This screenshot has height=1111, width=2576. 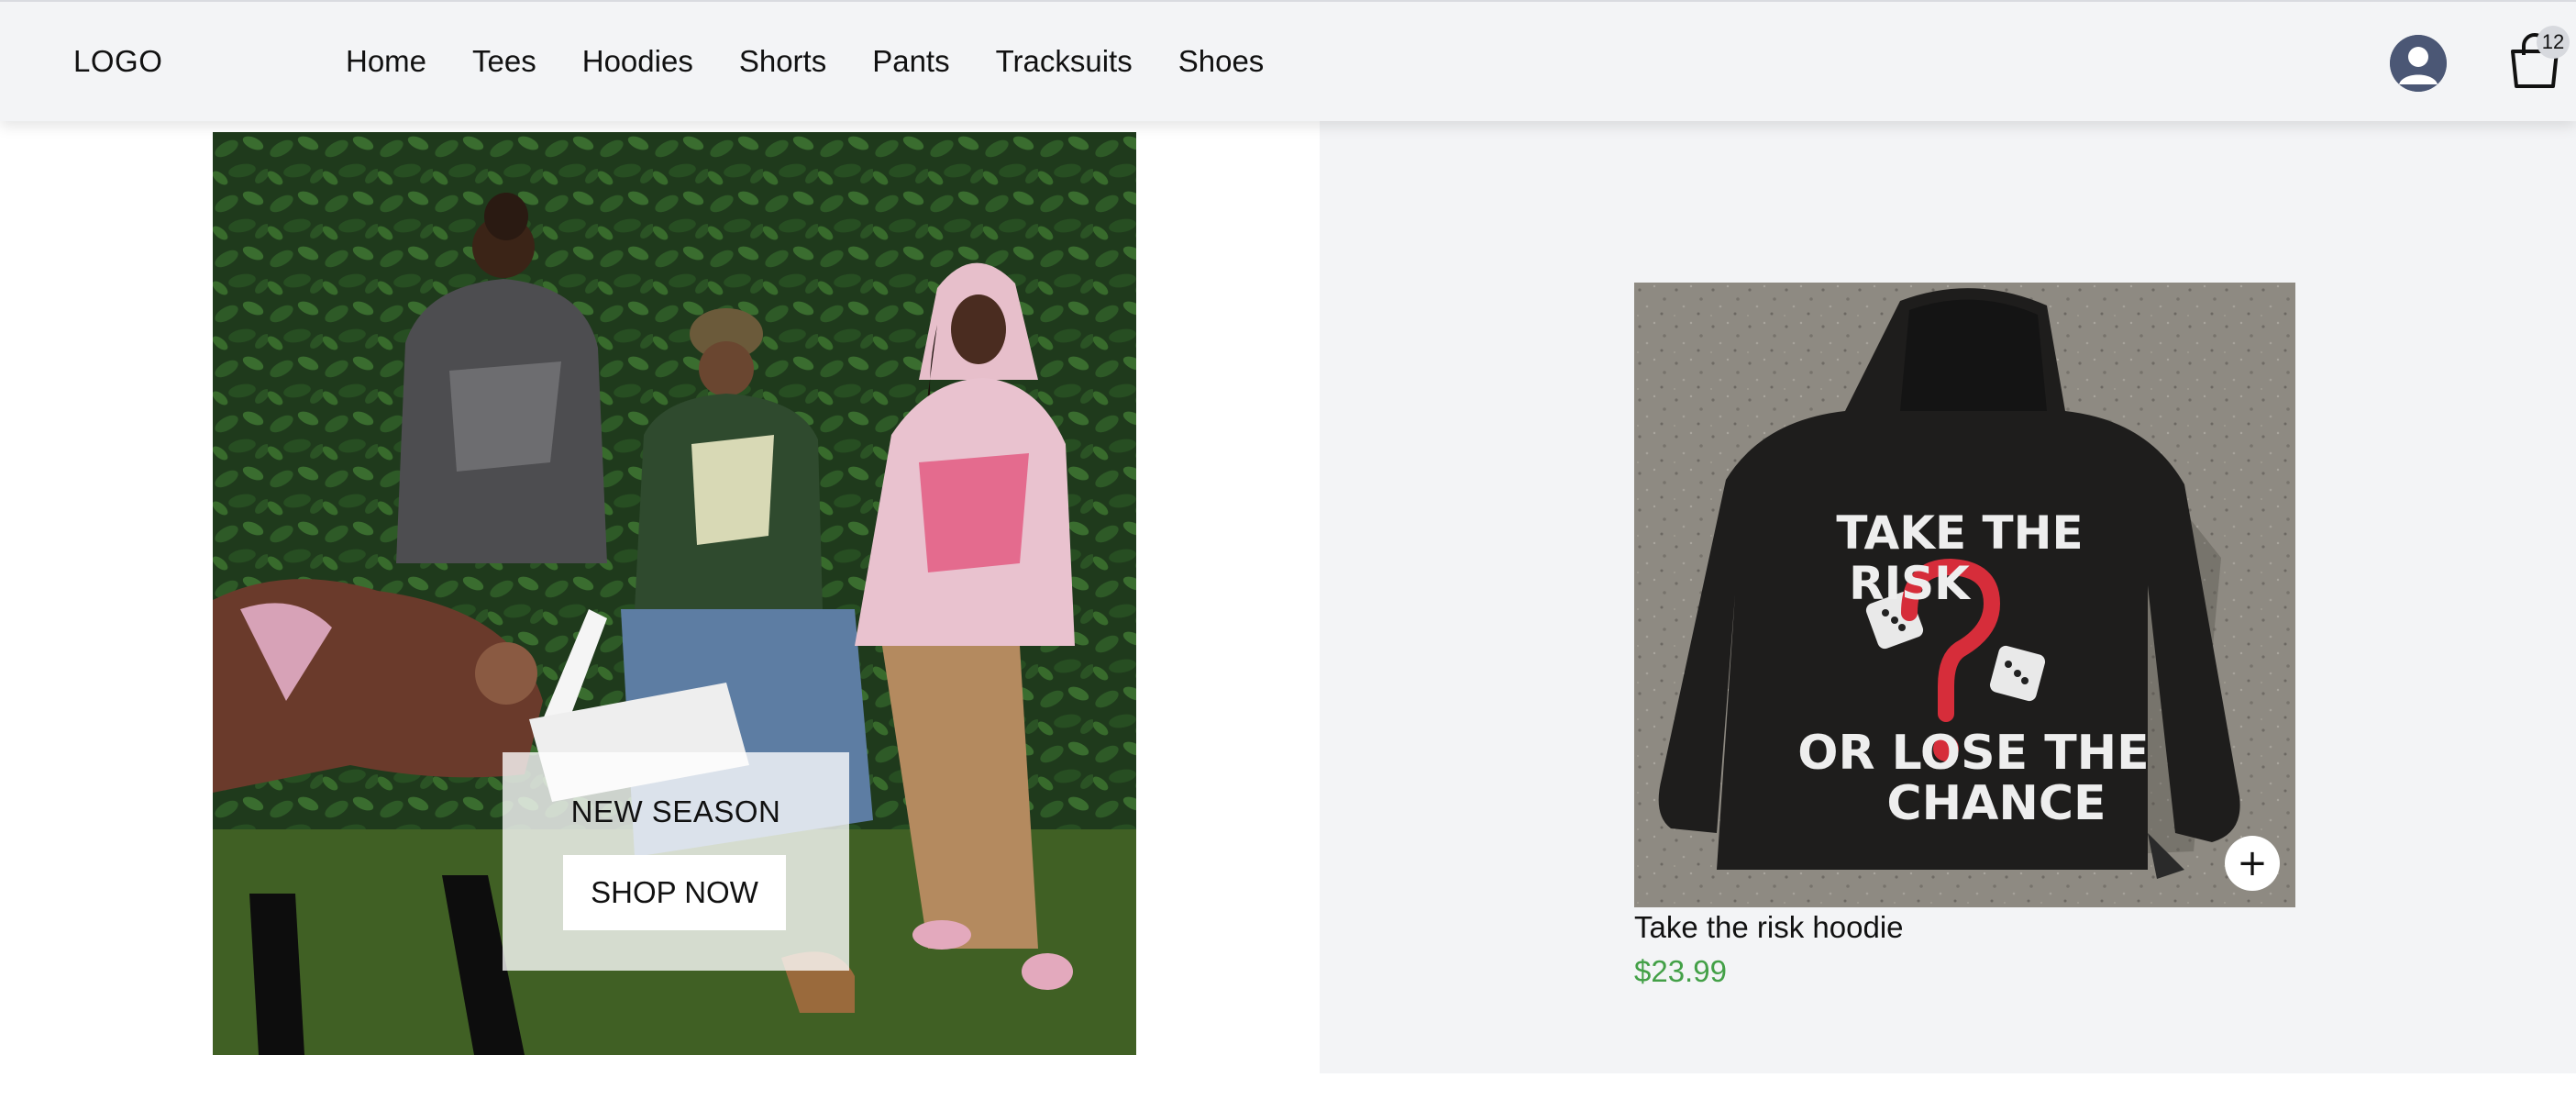 I want to click on hoodie-print-line-4: CHANCE, so click(x=1996, y=803).